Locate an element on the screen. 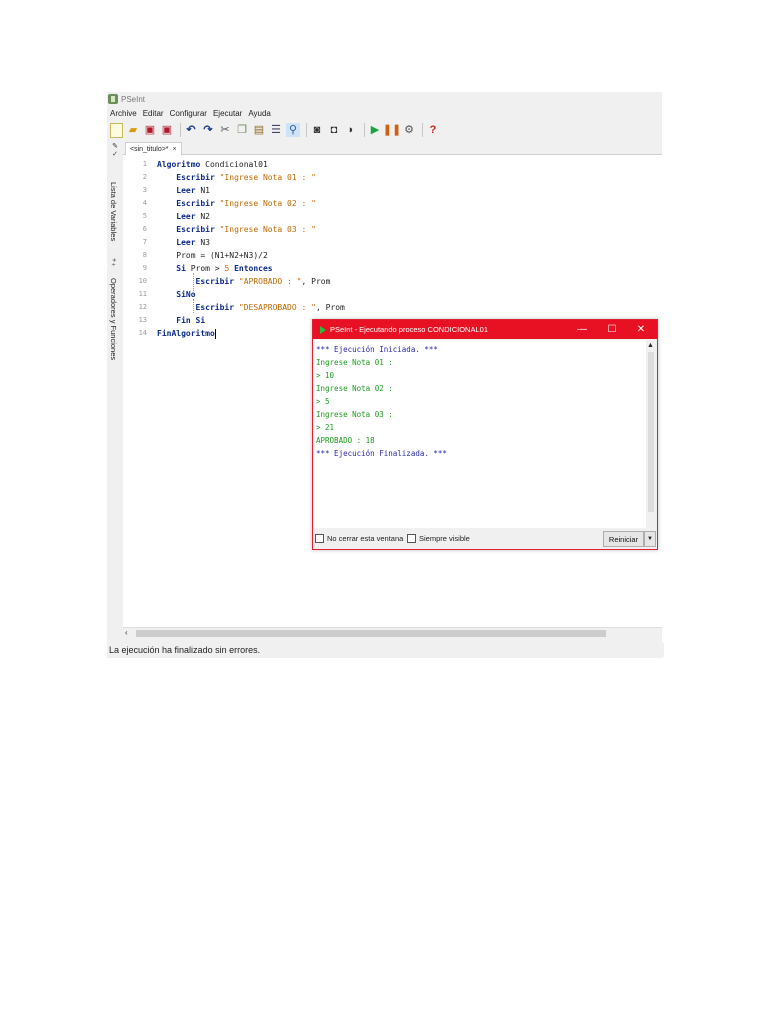 The image size is (768, 1024). minimize-button: — is located at coordinates (582, 329).